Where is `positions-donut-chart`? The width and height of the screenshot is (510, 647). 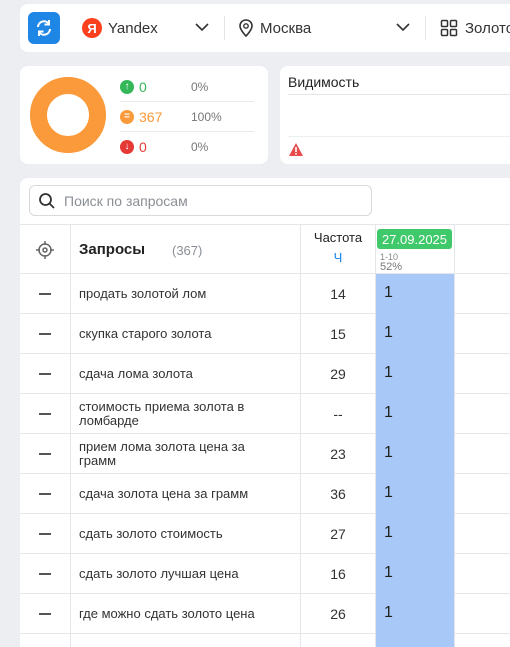
positions-donut-chart is located at coordinates (68, 115).